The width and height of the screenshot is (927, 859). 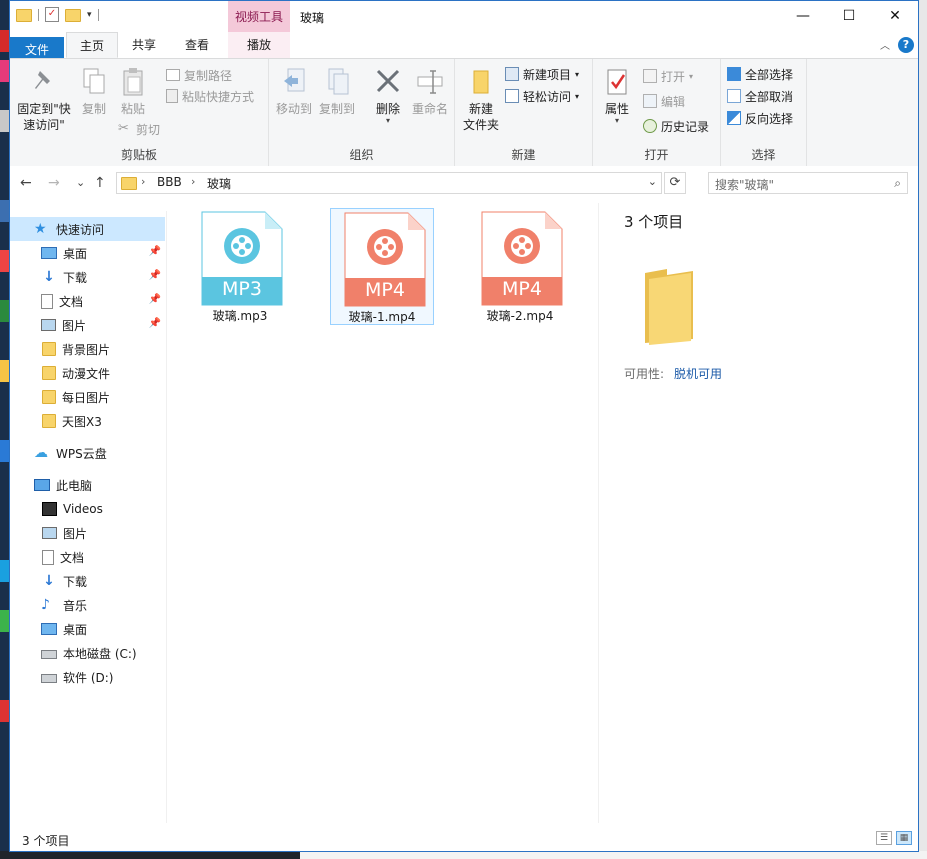 What do you see at coordinates (387, 120) in the screenshot?
I see `delete-dropdown-icon: ▾` at bounding box center [387, 120].